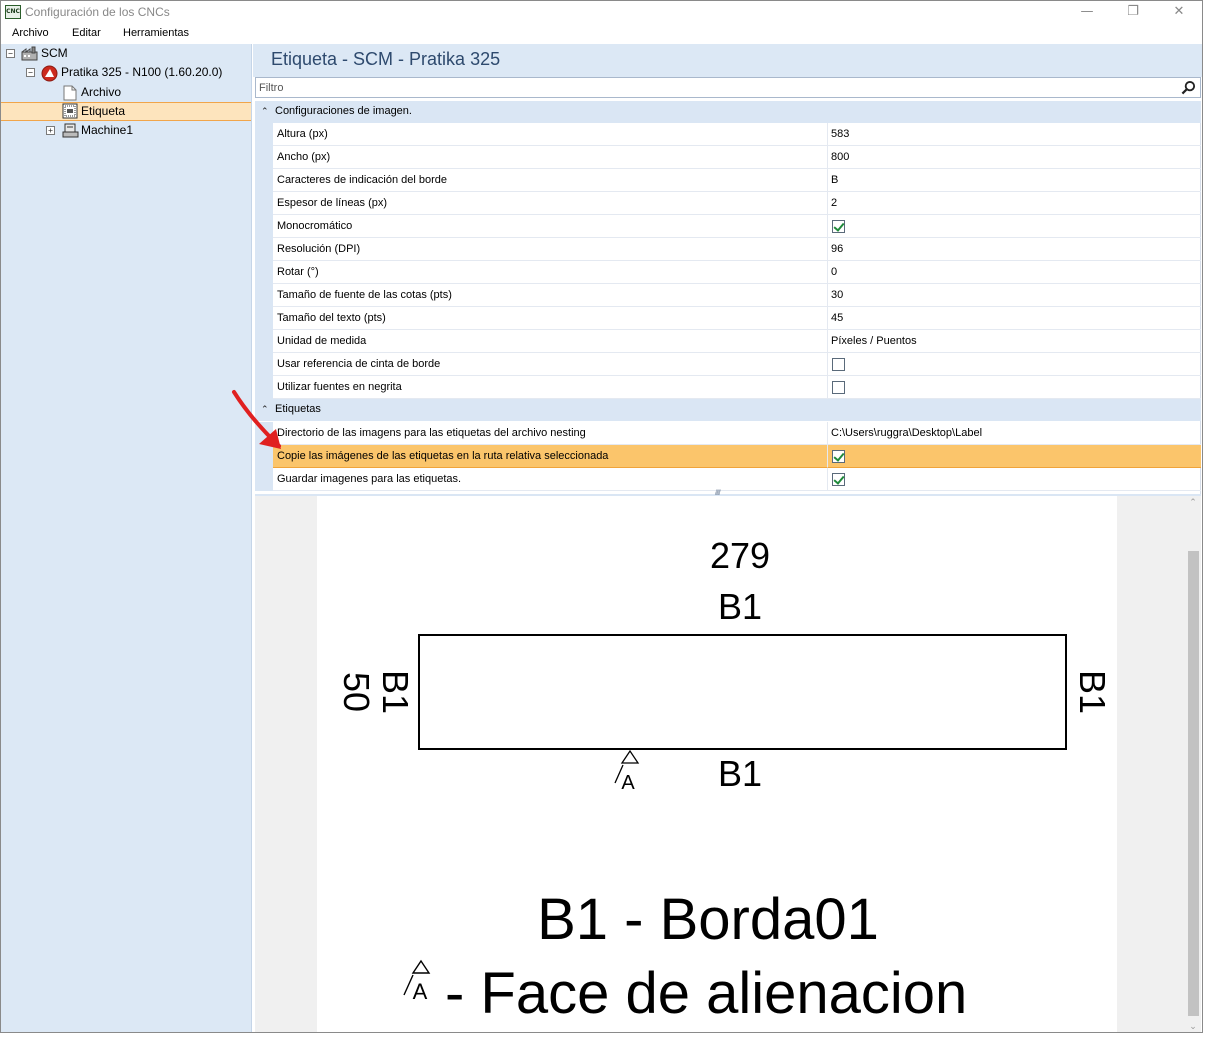 The height and width of the screenshot is (1042, 1209). What do you see at coordinates (1014, 134) in the screenshot?
I see `property-value-altura: 583` at bounding box center [1014, 134].